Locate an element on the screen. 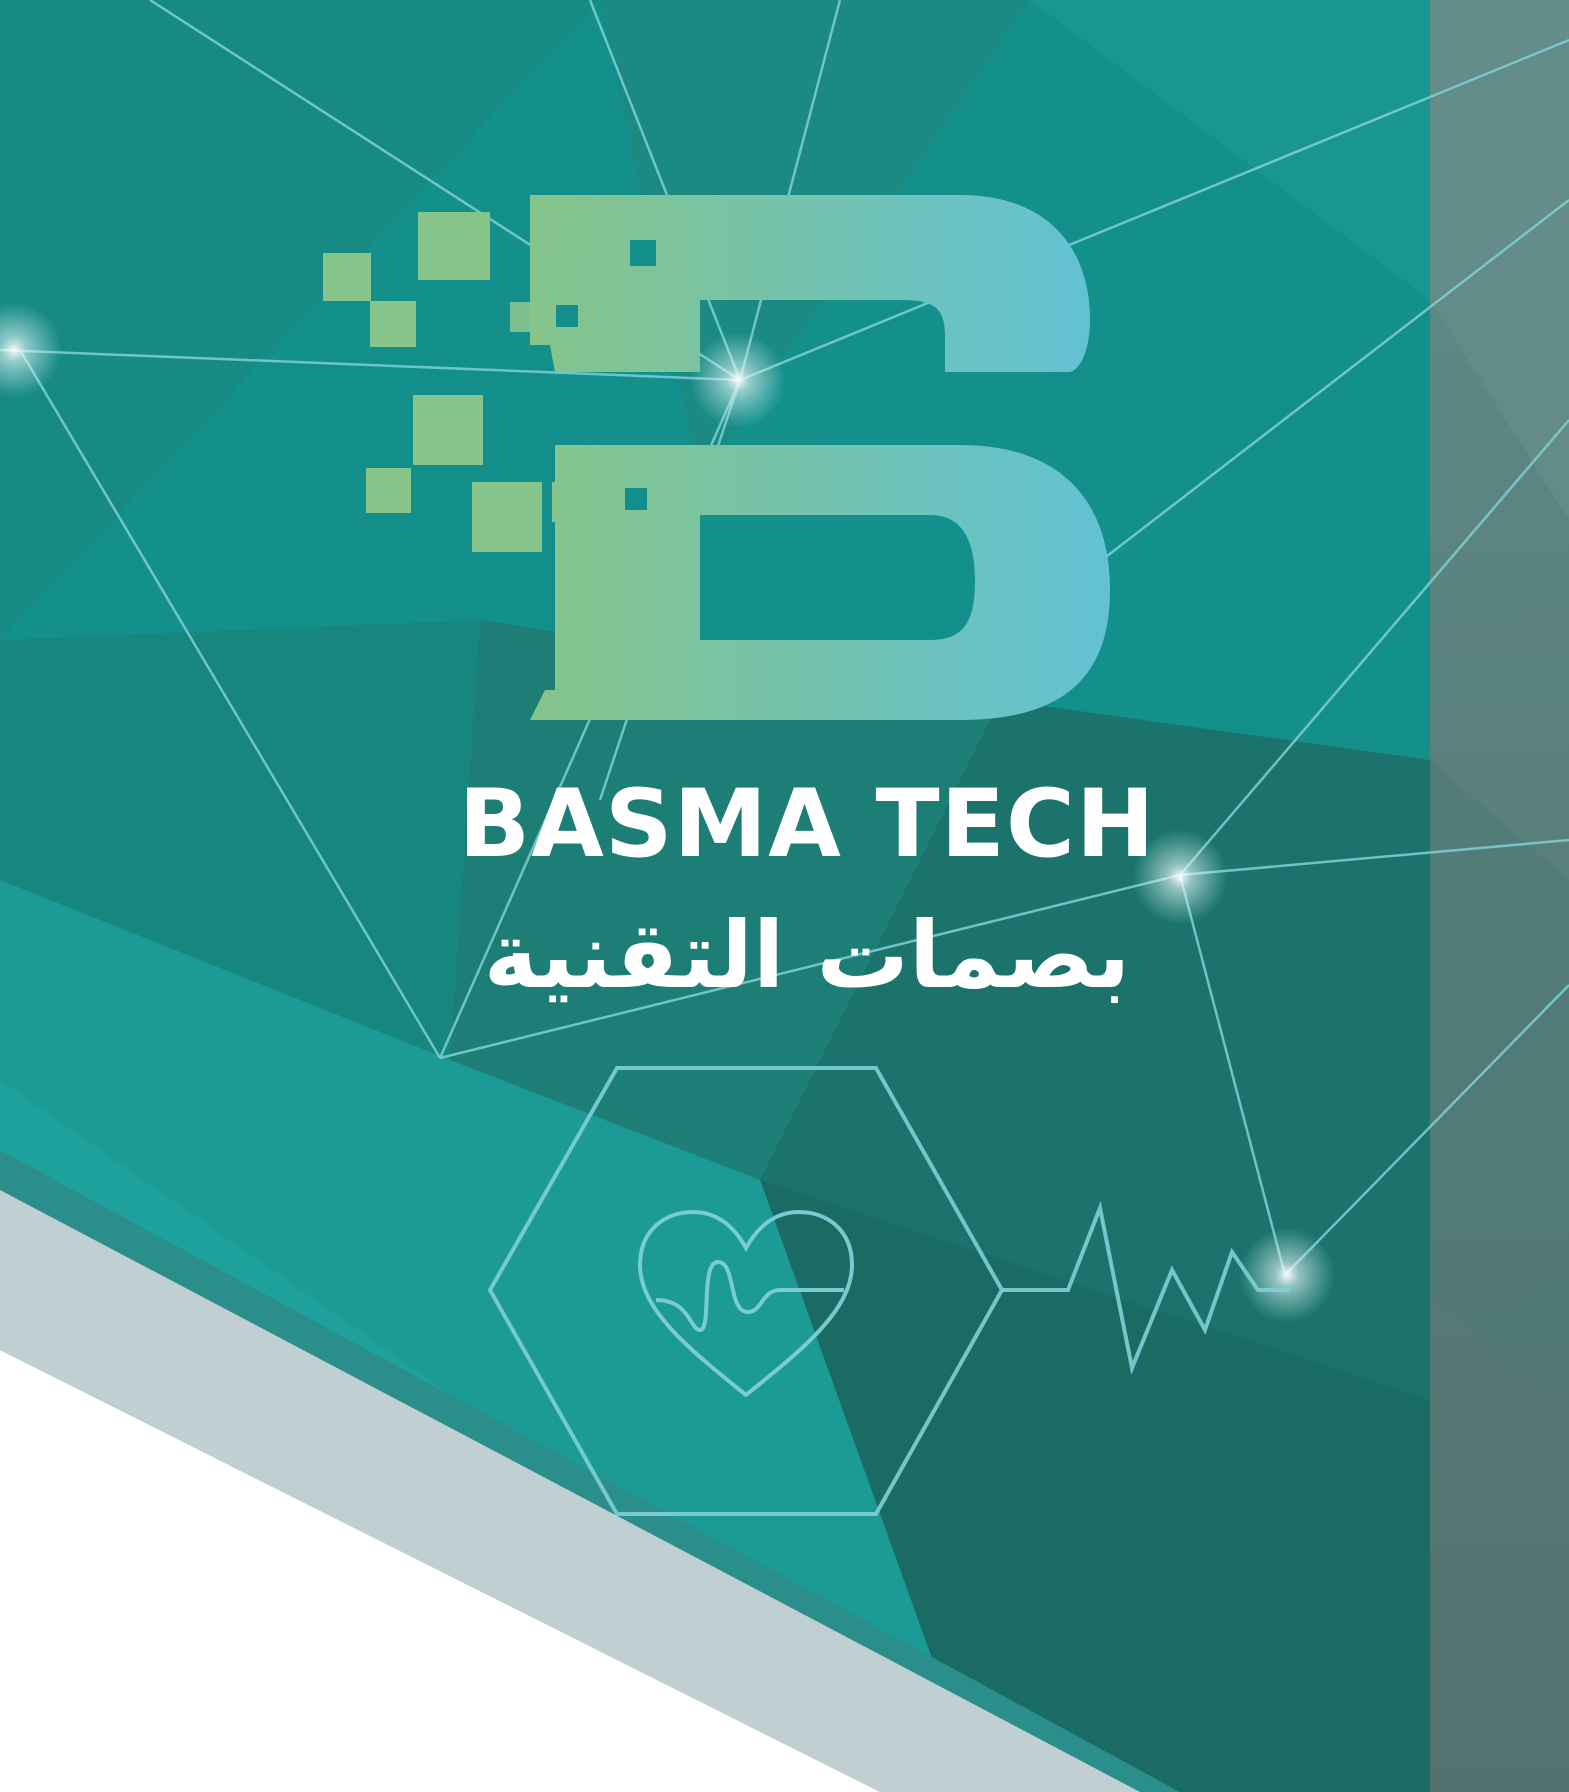 The height and width of the screenshot is (1792, 1569). brand-name-arabic: بصمات التقنية is located at coordinates (807, 955).